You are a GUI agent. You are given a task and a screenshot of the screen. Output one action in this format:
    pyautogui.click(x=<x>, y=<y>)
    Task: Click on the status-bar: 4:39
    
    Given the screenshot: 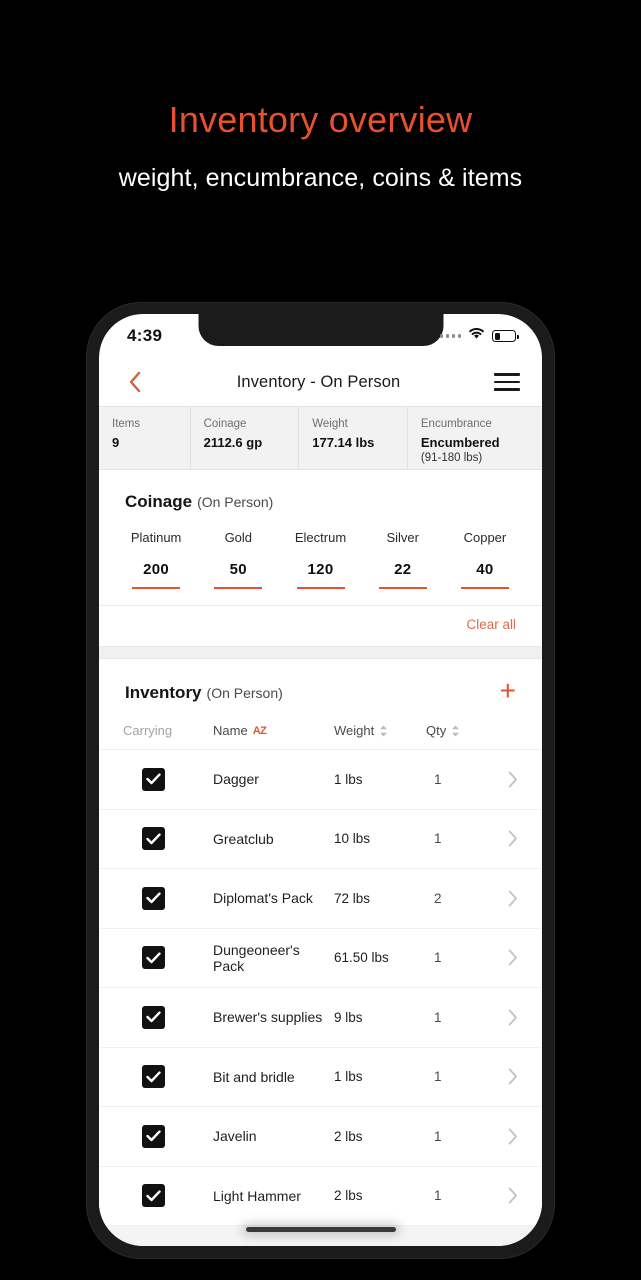 What is the action you would take?
    pyautogui.click(x=320, y=336)
    